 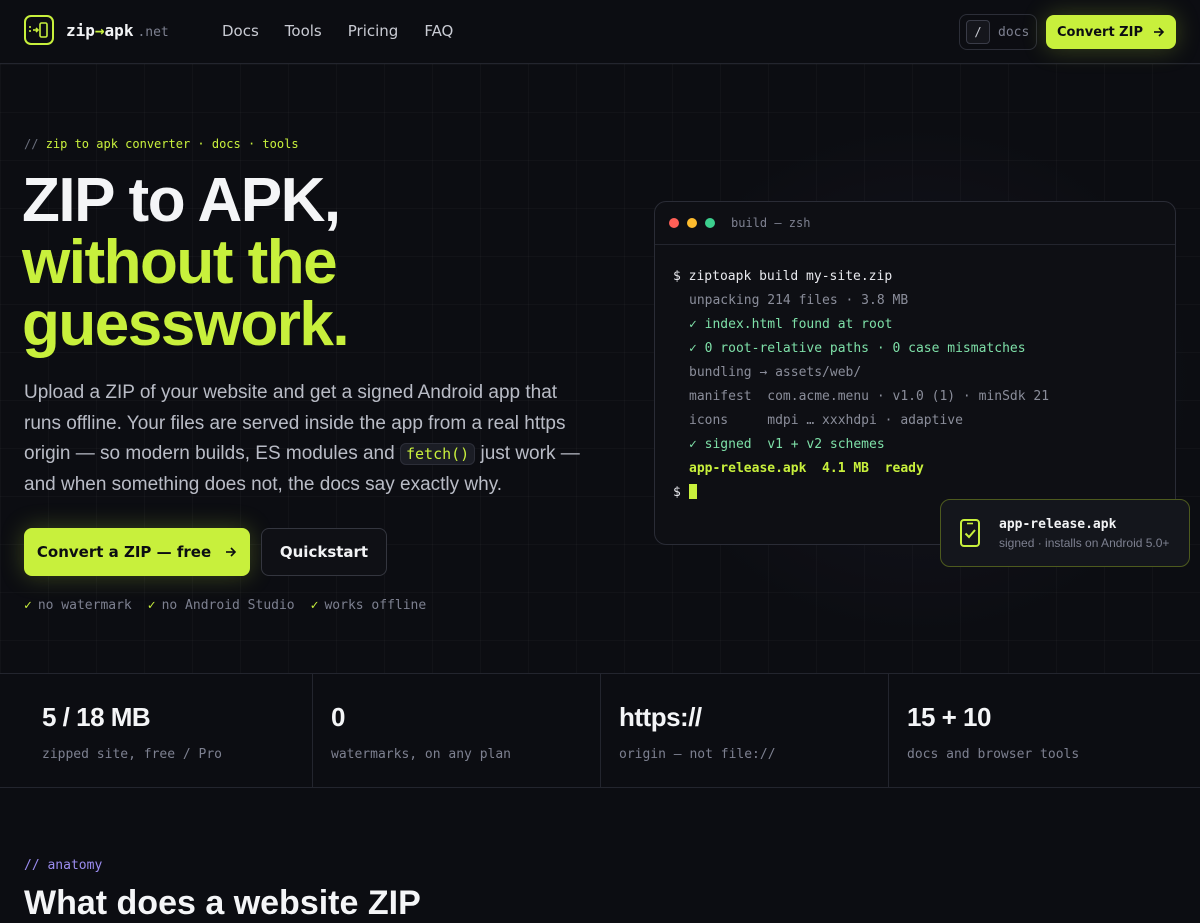 I want to click on hero-eyebrow: // zip to apk converter · docs · tools, so click(x=161, y=144).